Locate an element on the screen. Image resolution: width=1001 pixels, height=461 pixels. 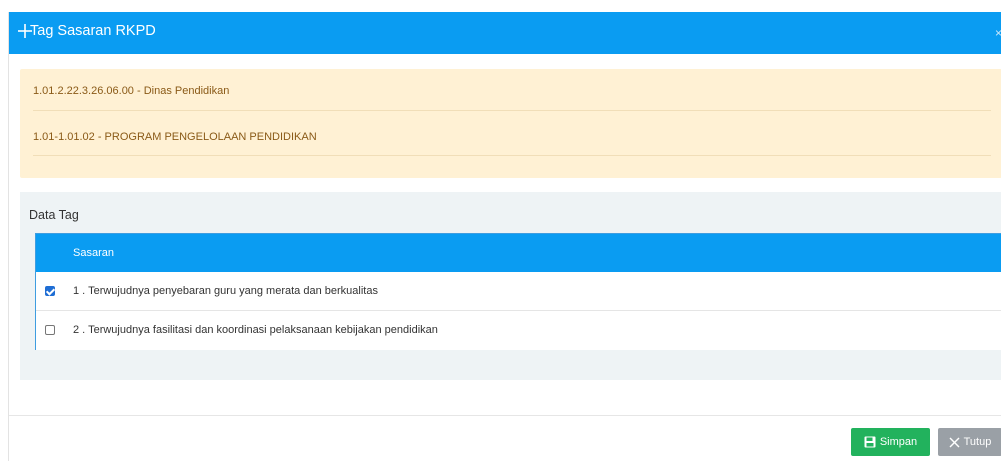
modal-header: Tag Sasaran RKPD × is located at coordinates (505, 33).